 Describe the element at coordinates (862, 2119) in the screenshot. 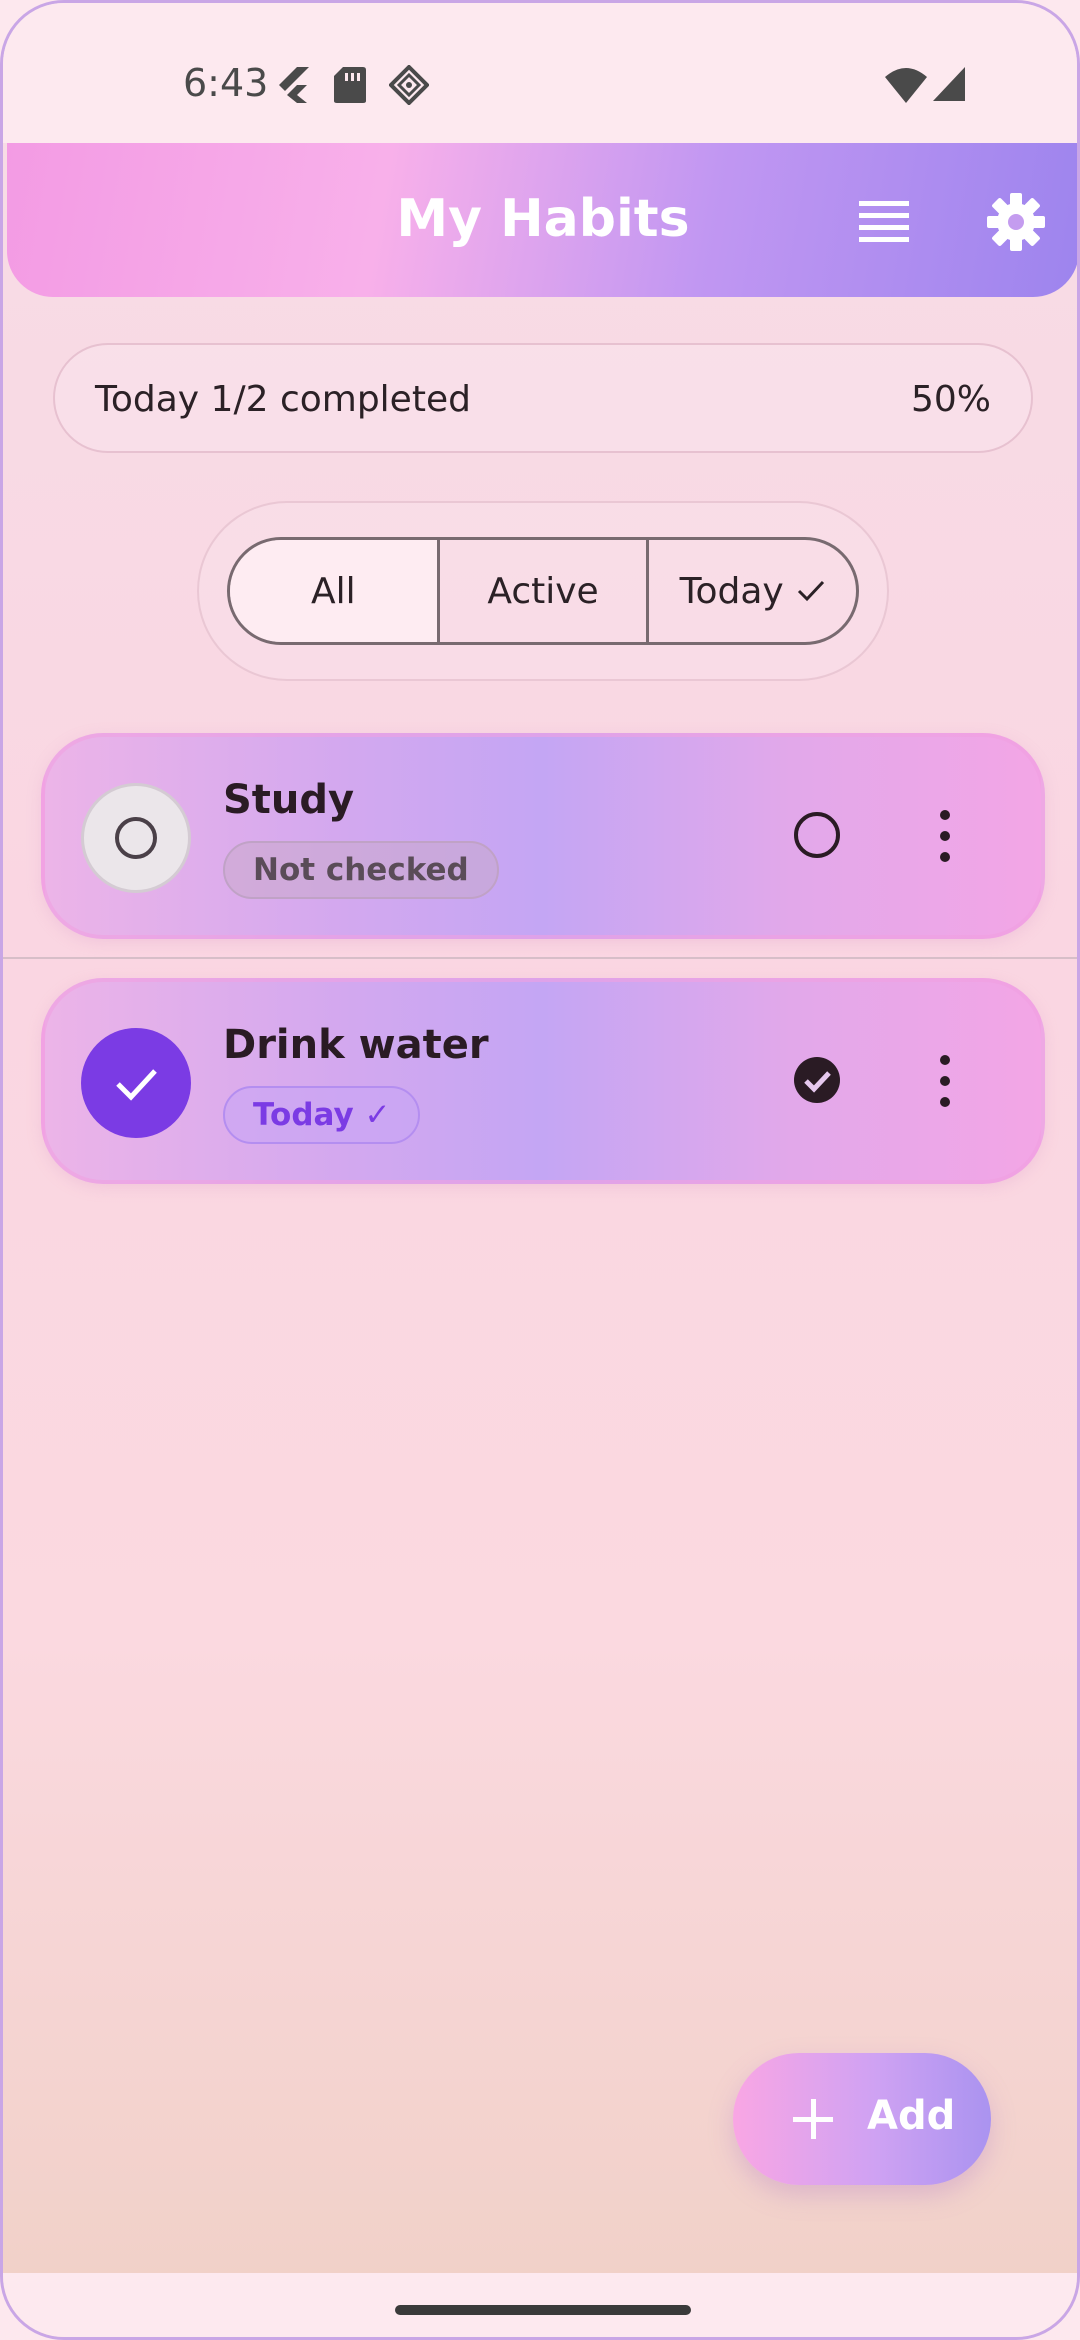

I see `add-habit-button: Add` at that location.